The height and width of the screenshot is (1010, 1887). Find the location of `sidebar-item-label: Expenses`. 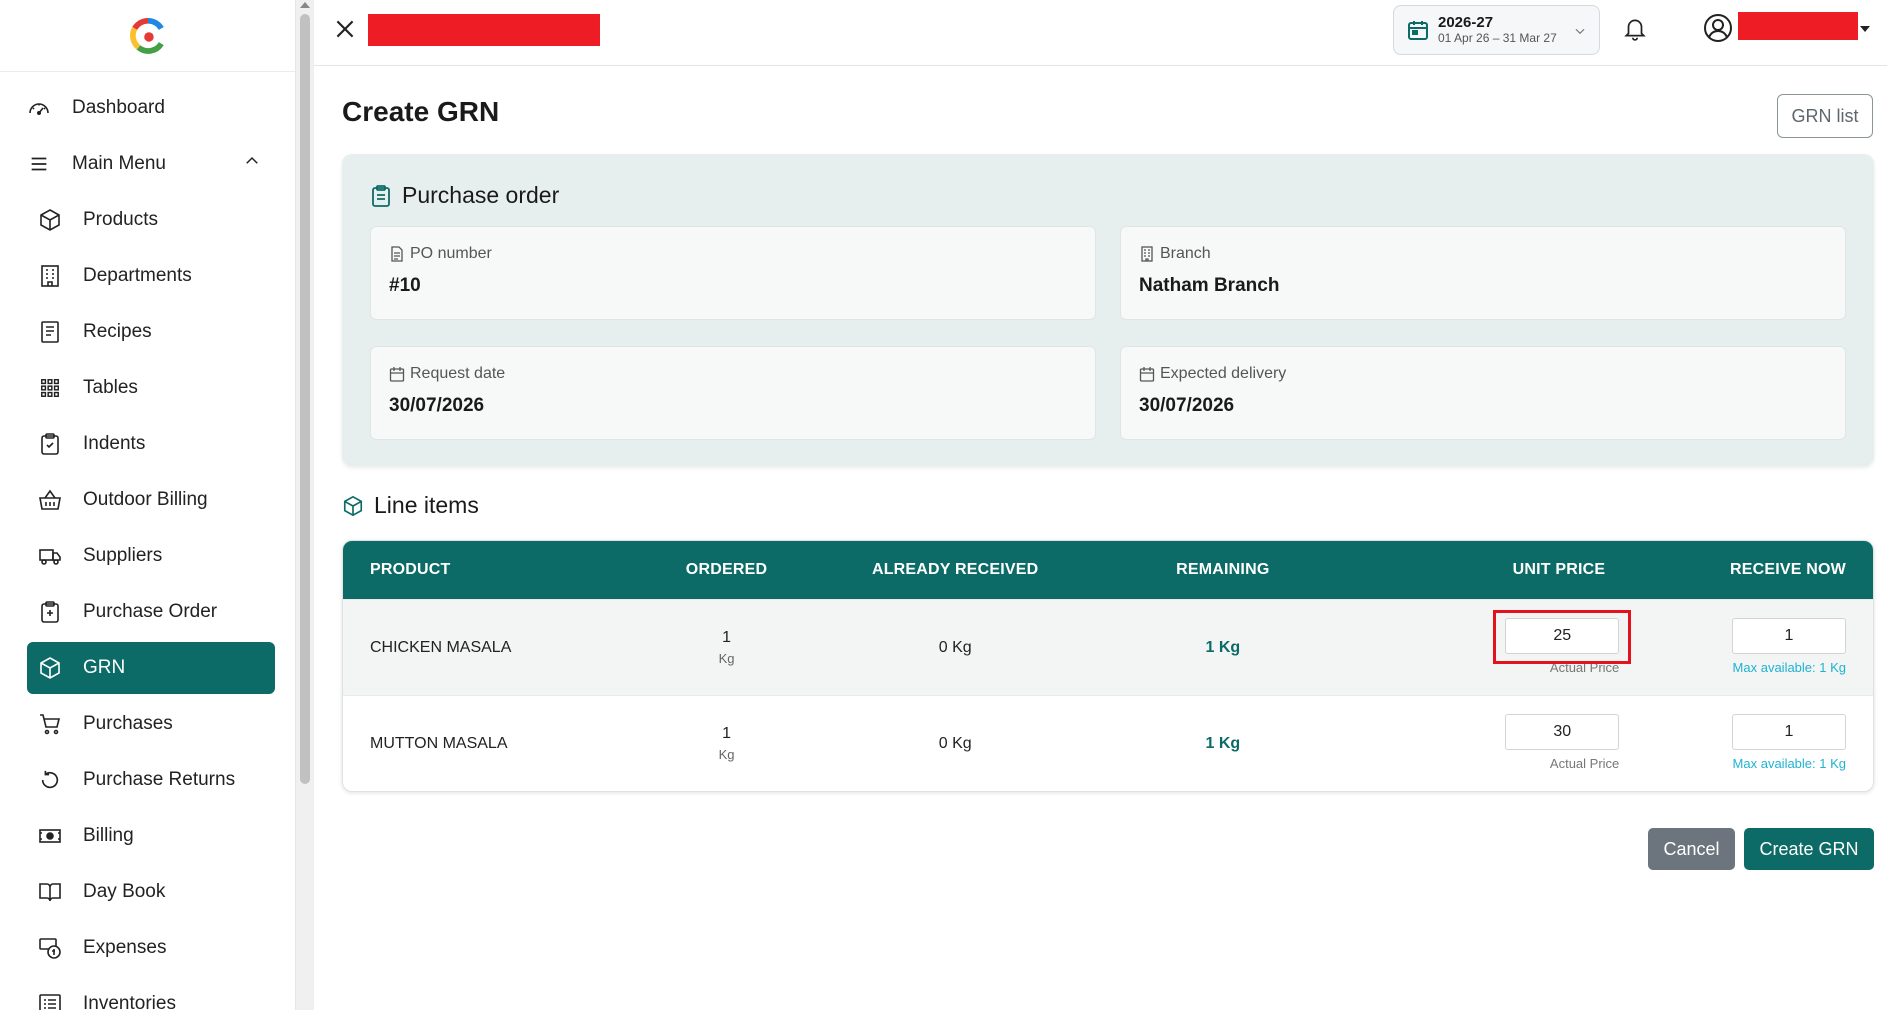

sidebar-item-label: Expenses is located at coordinates (125, 947).